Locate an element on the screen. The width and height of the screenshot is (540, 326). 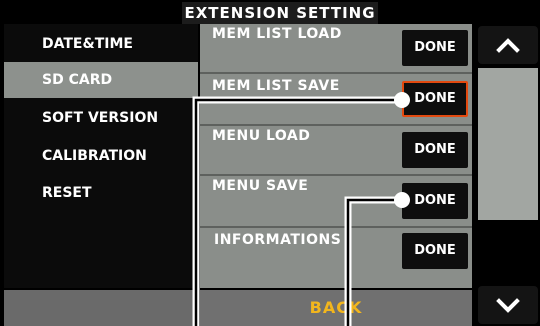
scroll-track is located at coordinates (508, 144).